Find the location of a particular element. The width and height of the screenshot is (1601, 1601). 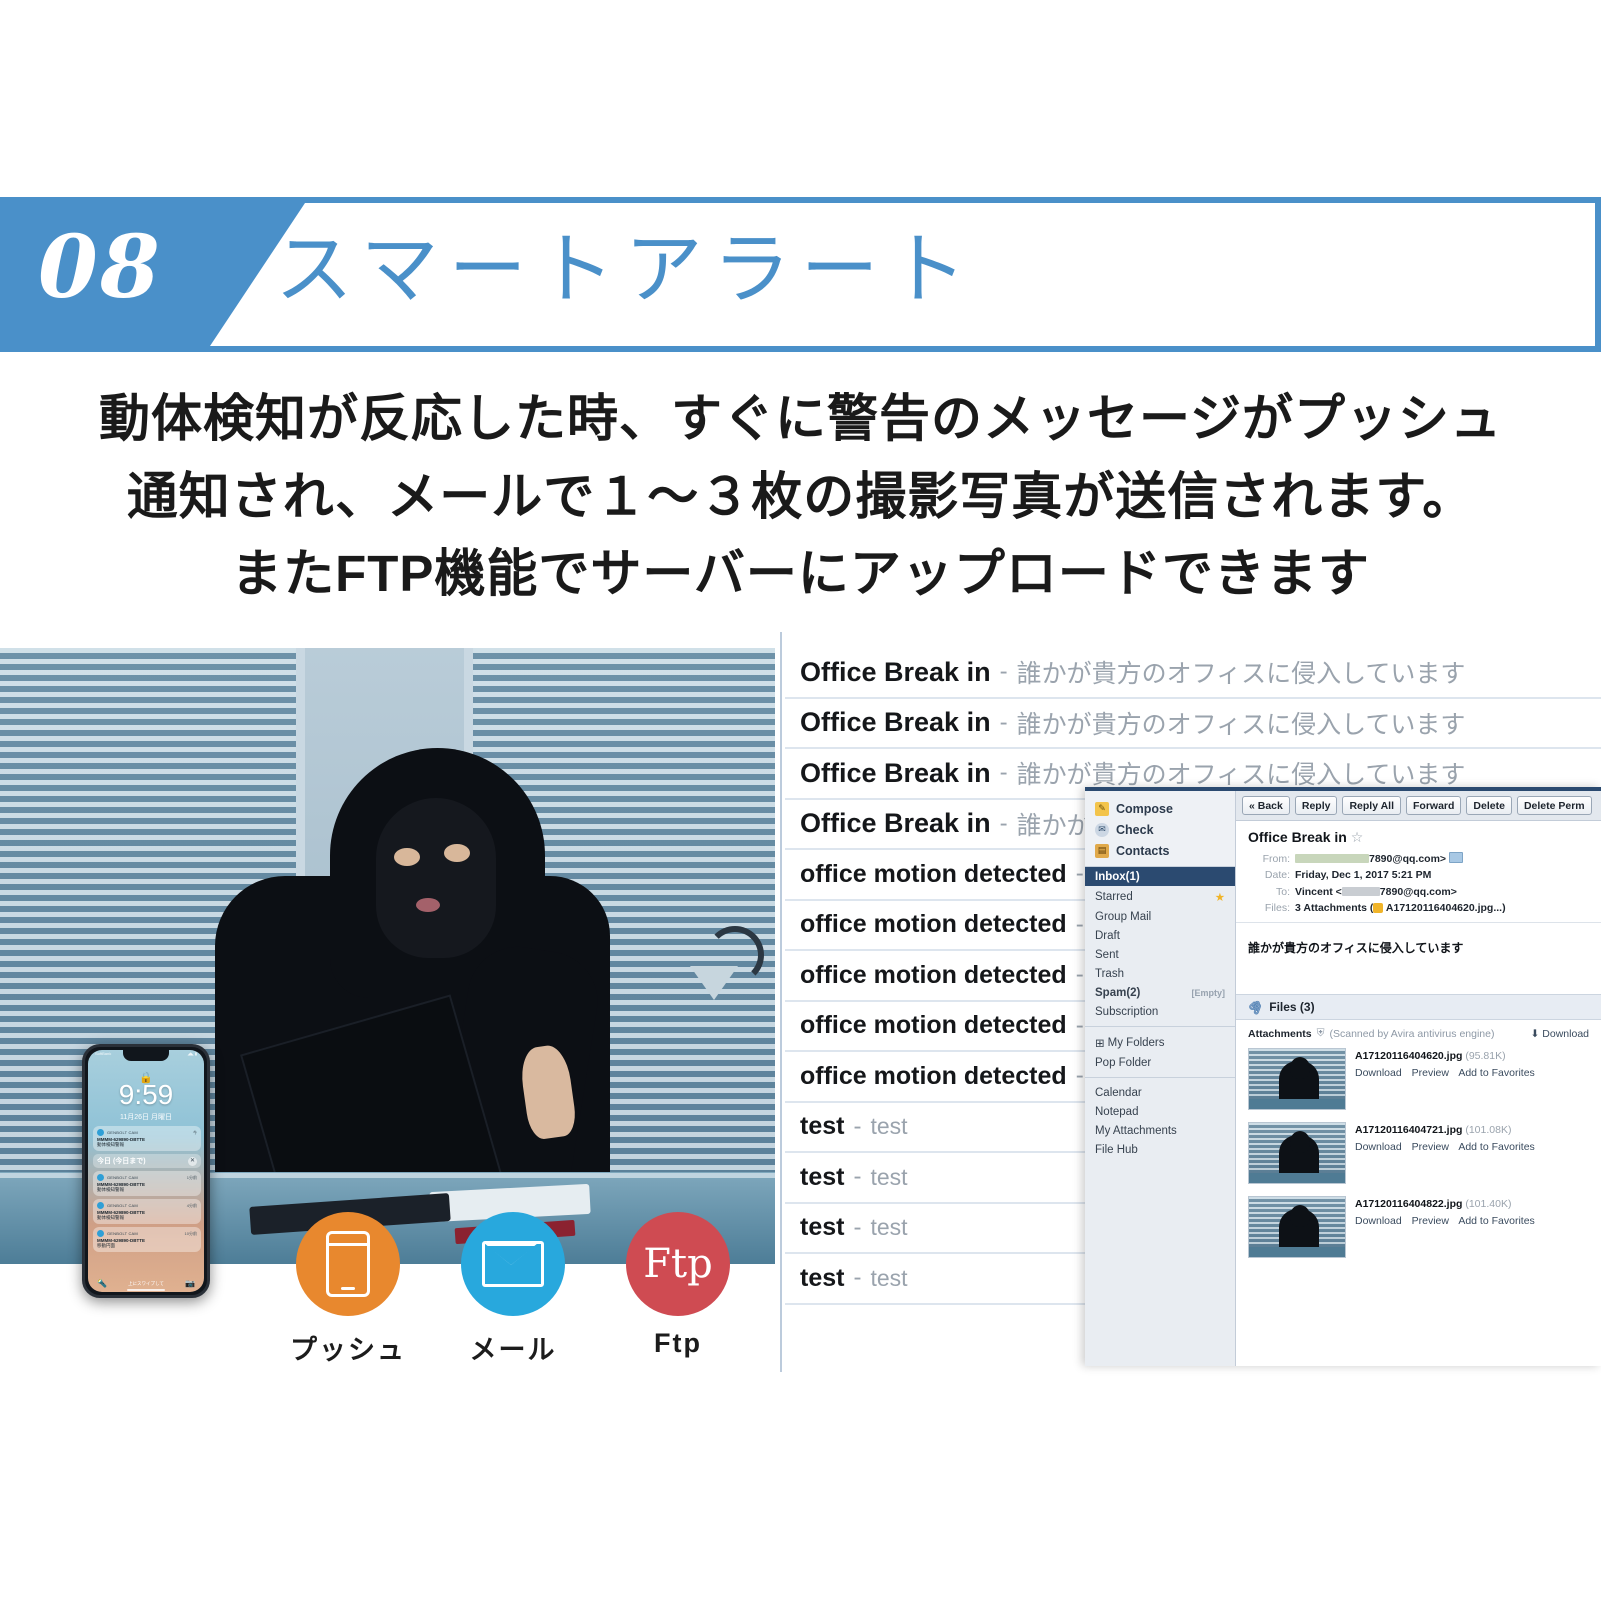

sidebar-action-check: ✉ Check is located at coordinates (1160, 829).